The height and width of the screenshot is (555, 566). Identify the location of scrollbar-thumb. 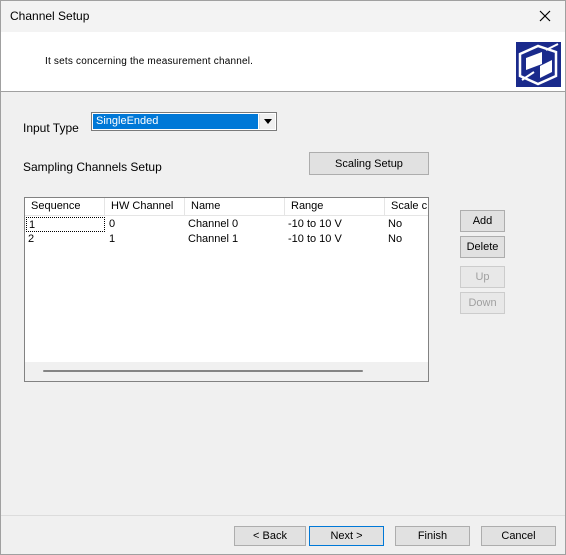
(203, 371).